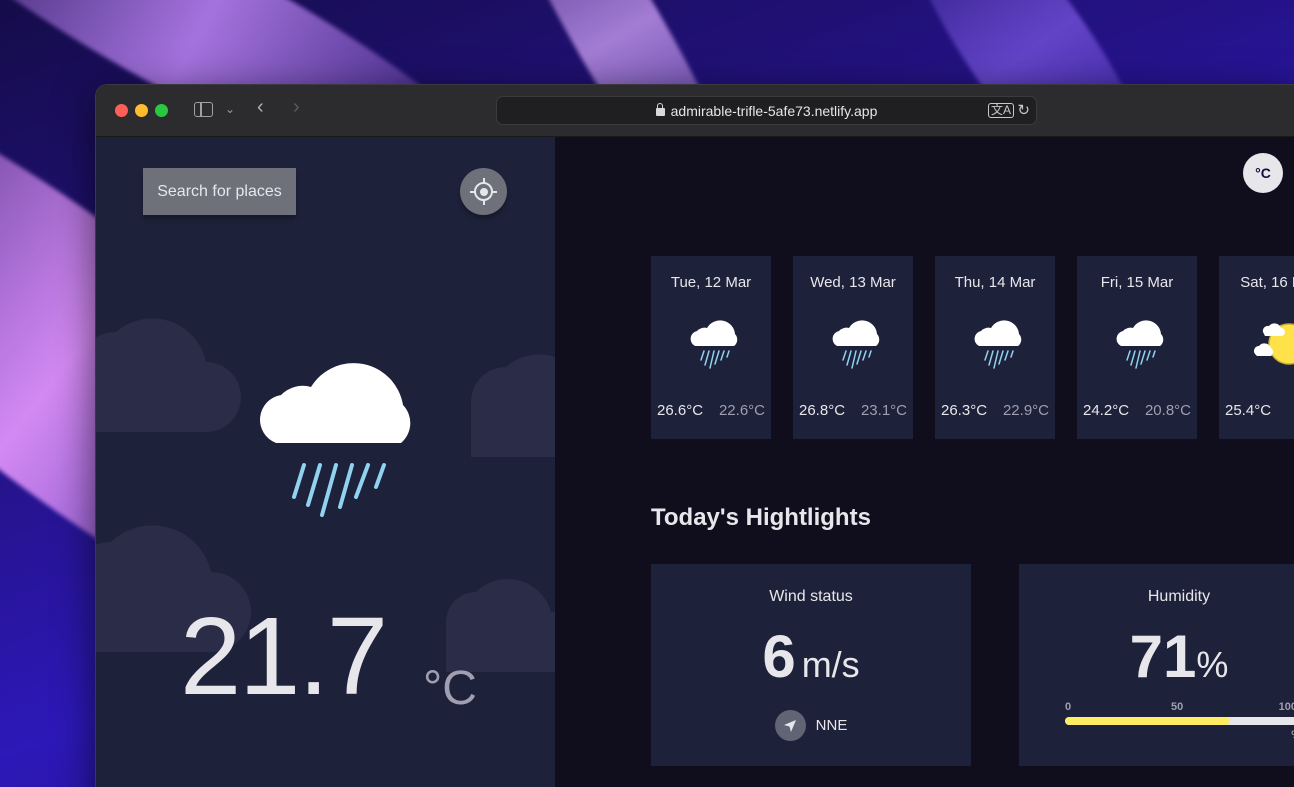 The image size is (1294, 787). Describe the element at coordinates (260, 107) in the screenshot. I see `back-icon: ‹` at that location.